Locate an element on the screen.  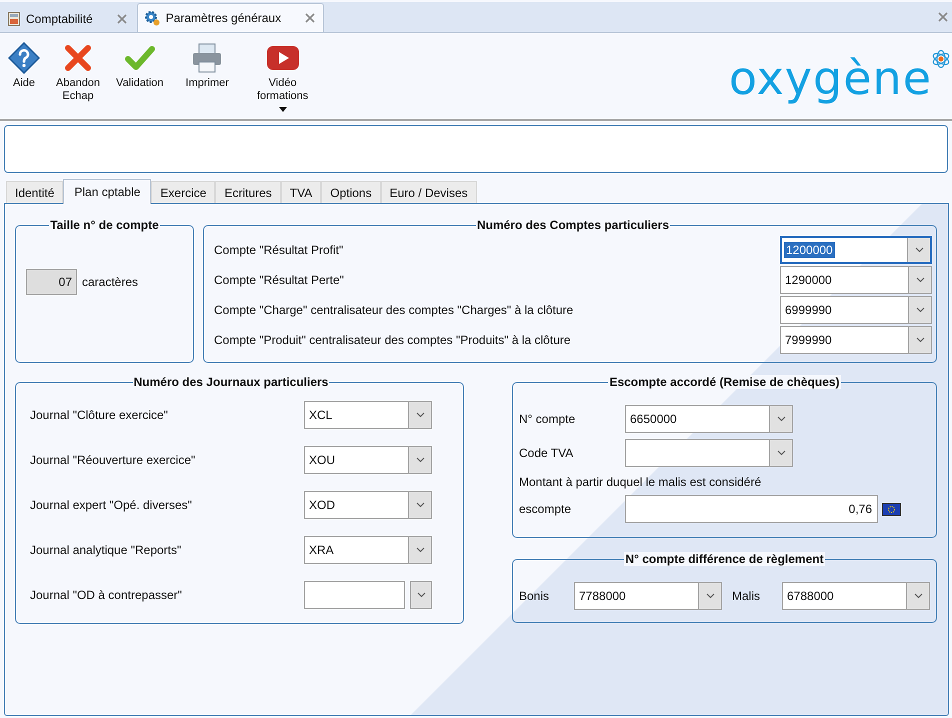
printer-icon is located at coordinates (207, 58).